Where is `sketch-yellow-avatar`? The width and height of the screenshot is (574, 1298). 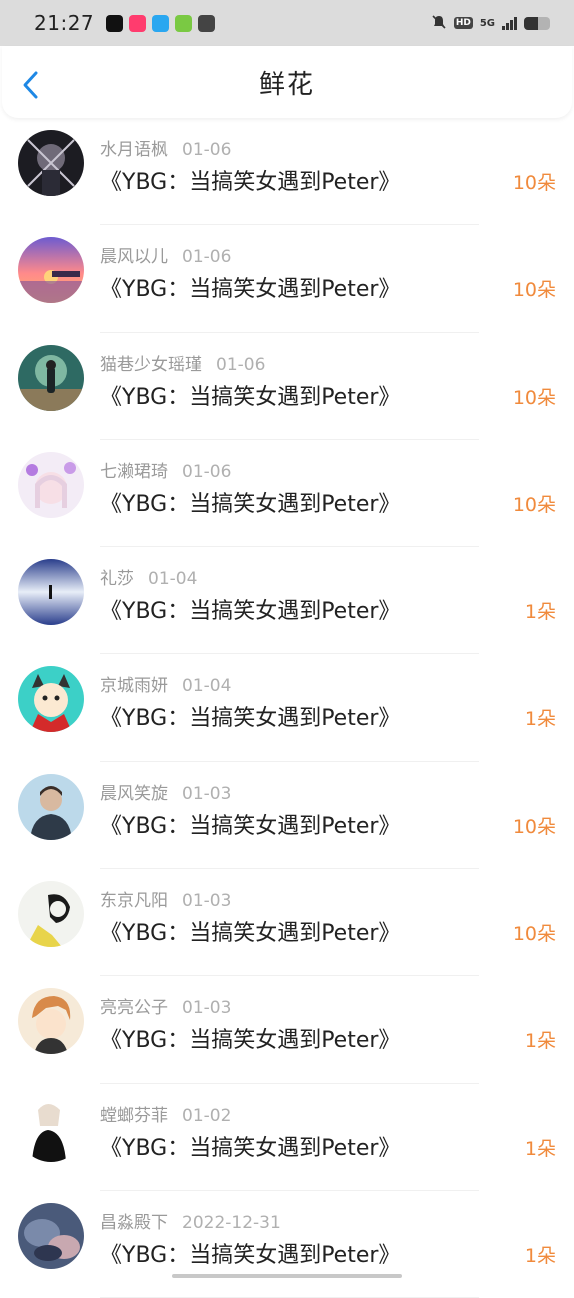
sketch-yellow-avatar is located at coordinates (51, 914).